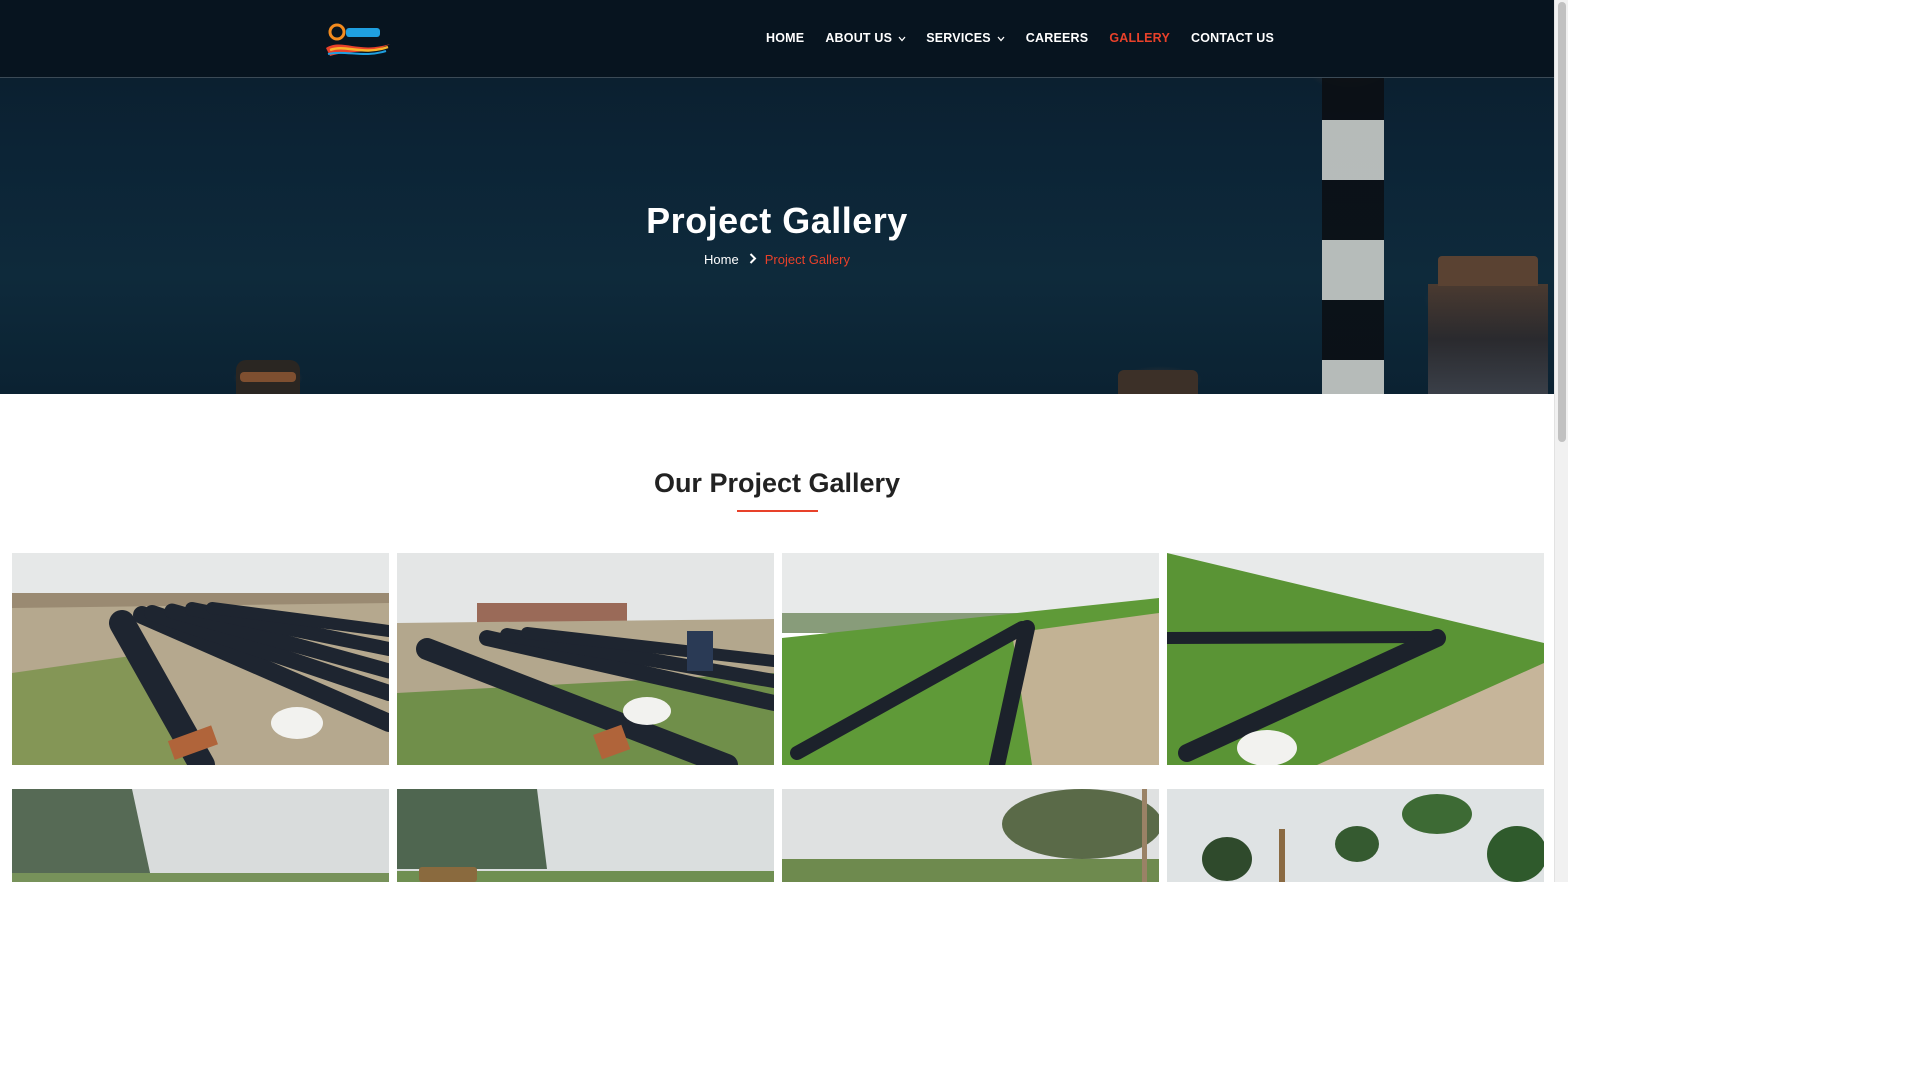 The image size is (1920, 1080). What do you see at coordinates (777, 511) in the screenshot?
I see `title-underline` at bounding box center [777, 511].